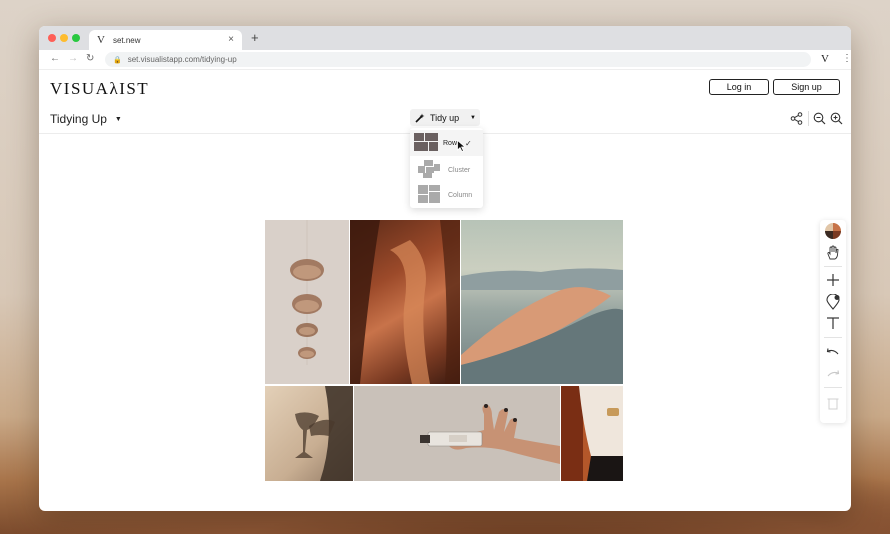 This screenshot has width=890, height=534. Describe the element at coordinates (101, 40) in the screenshot. I see `favicon-icon: V` at that location.